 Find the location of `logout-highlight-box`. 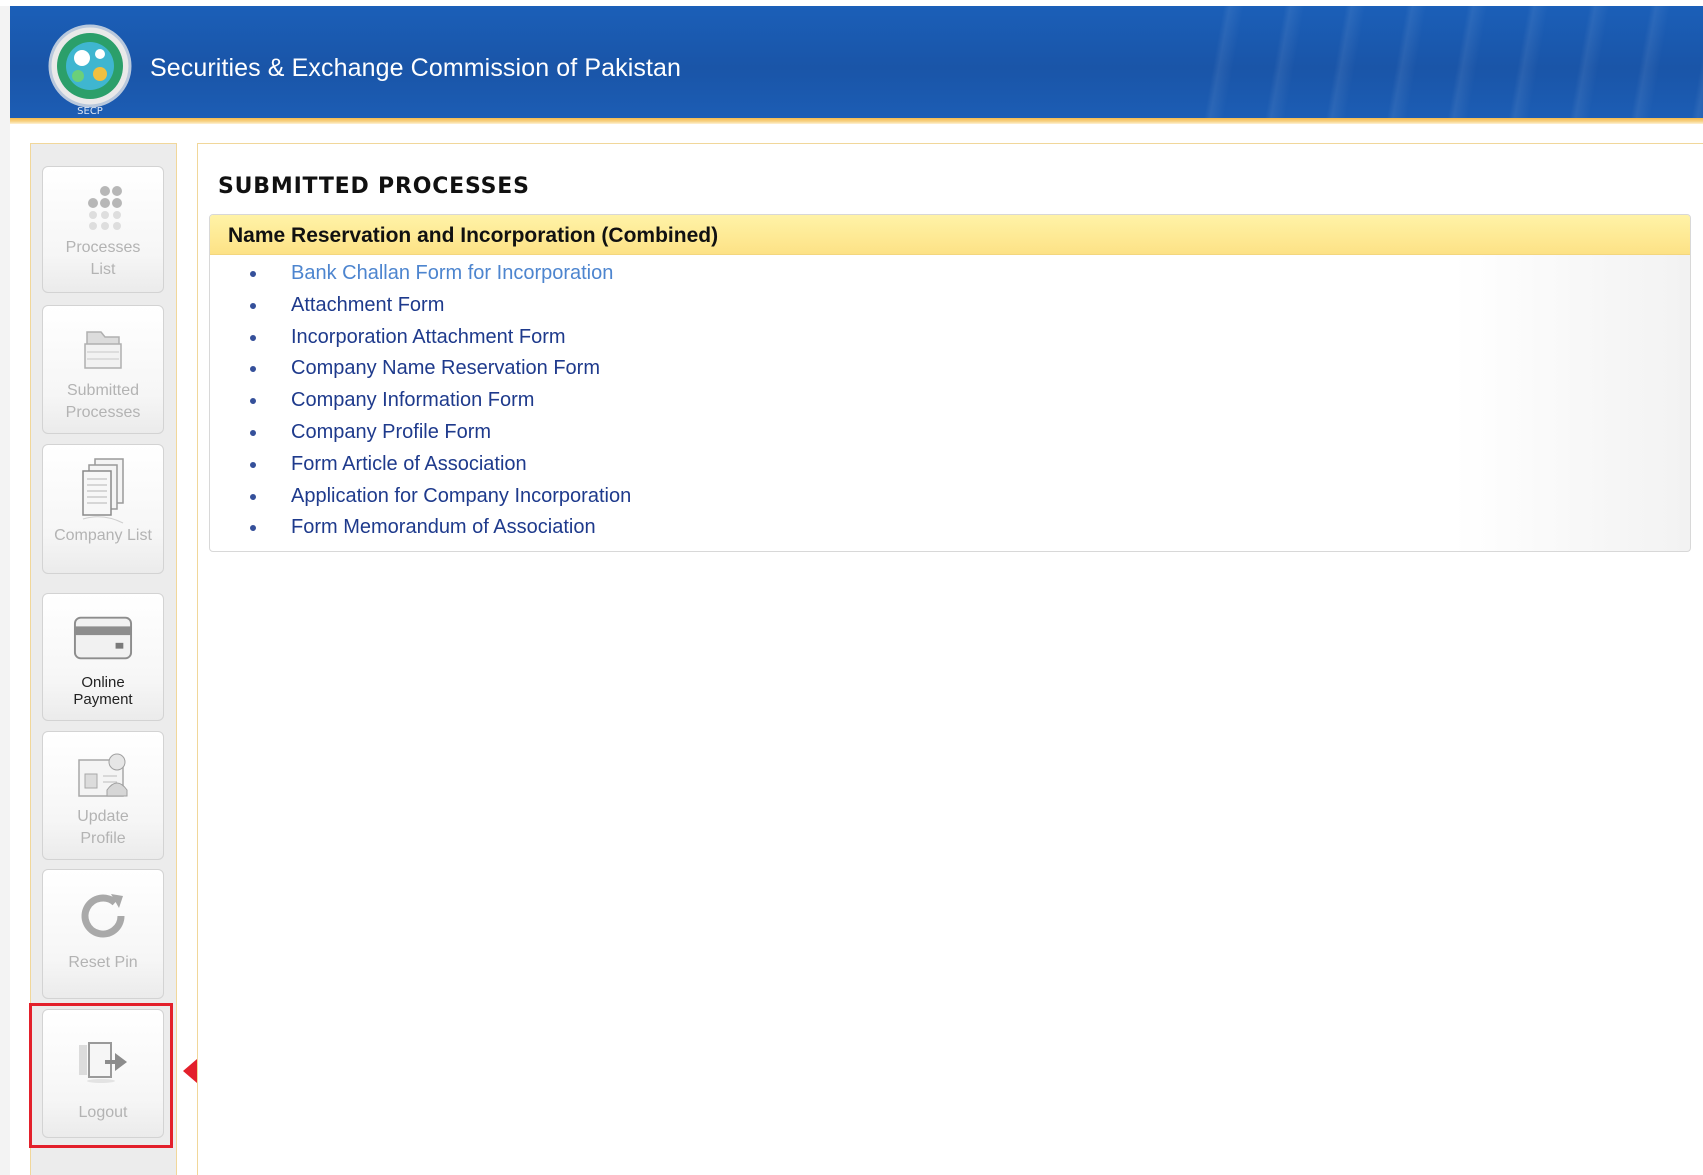

logout-highlight-box is located at coordinates (101, 1075).